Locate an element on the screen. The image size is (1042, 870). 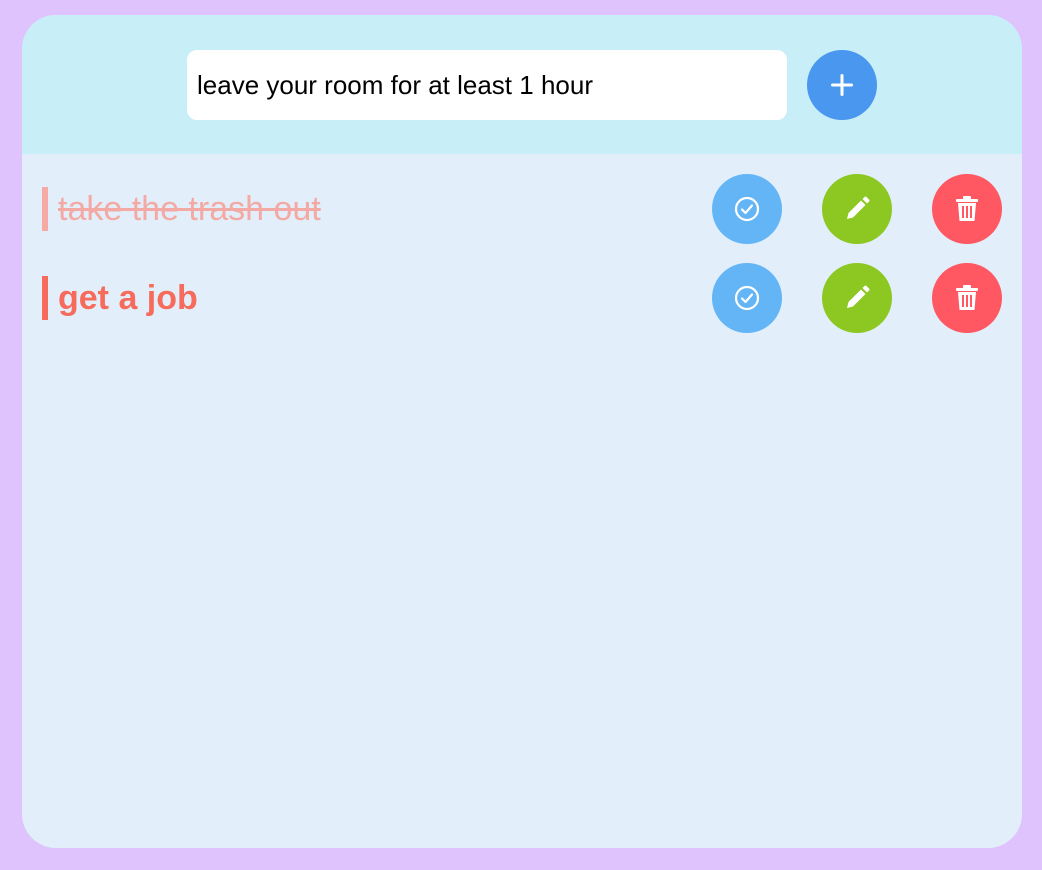
todo-text: get a job is located at coordinates (128, 298).